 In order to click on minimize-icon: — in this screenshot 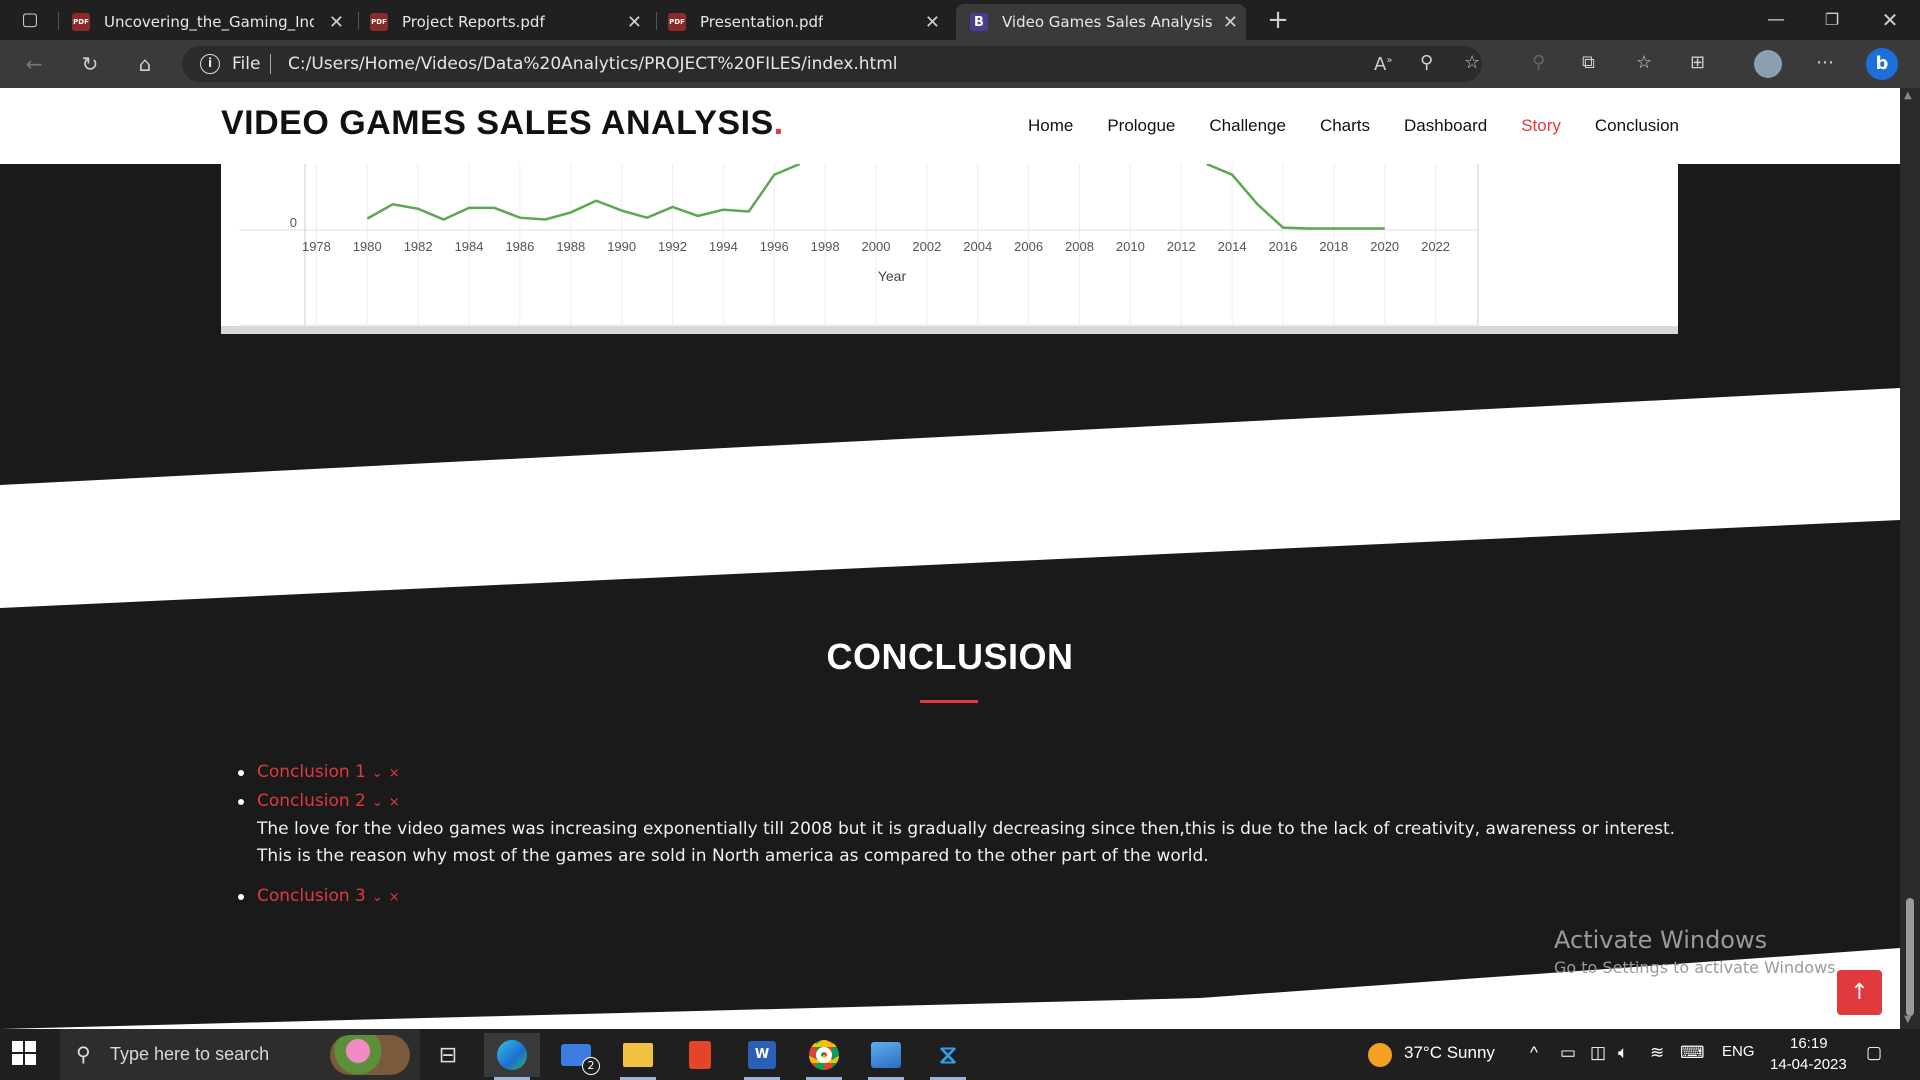, I will do `click(1776, 20)`.